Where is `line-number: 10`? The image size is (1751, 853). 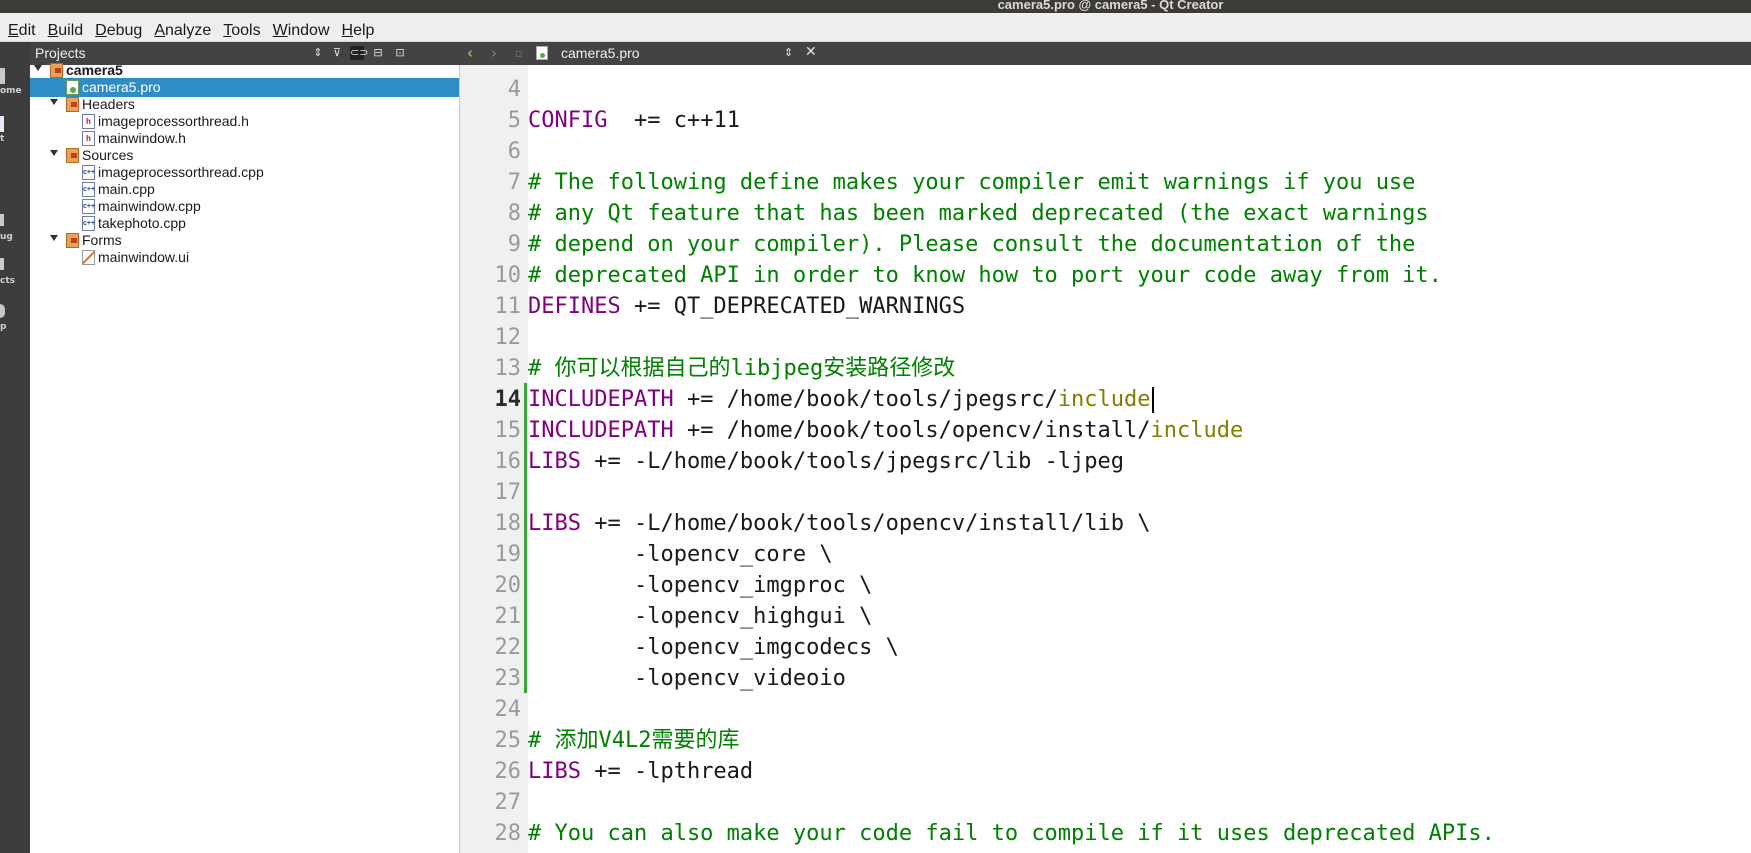 line-number: 10 is located at coordinates (508, 275).